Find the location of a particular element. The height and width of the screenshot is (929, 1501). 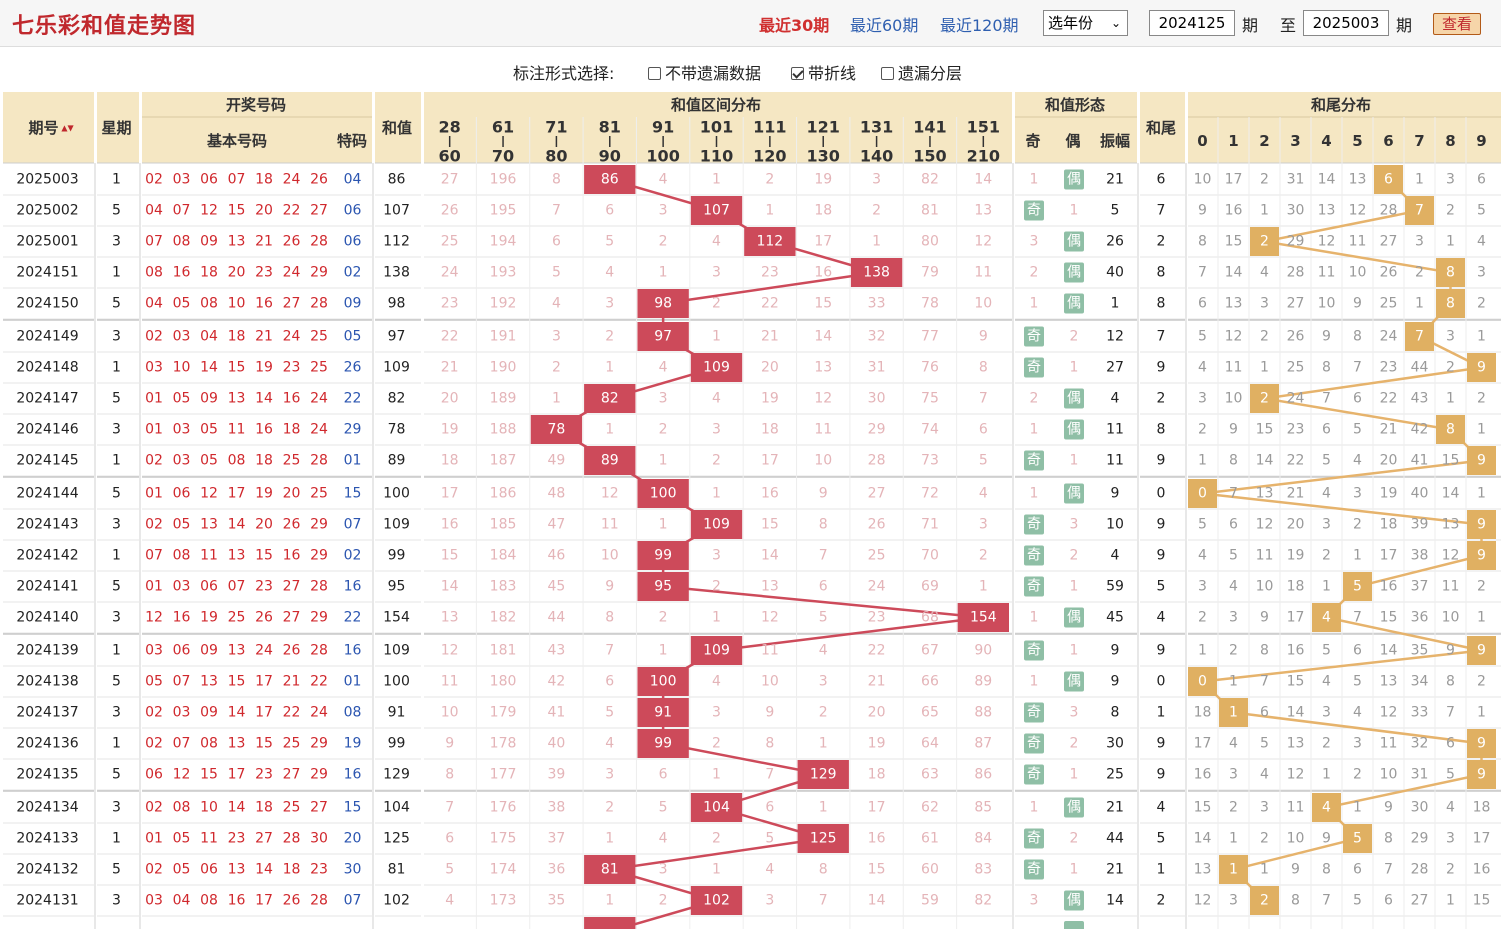

range-hit-value: 98 is located at coordinates (663, 304).